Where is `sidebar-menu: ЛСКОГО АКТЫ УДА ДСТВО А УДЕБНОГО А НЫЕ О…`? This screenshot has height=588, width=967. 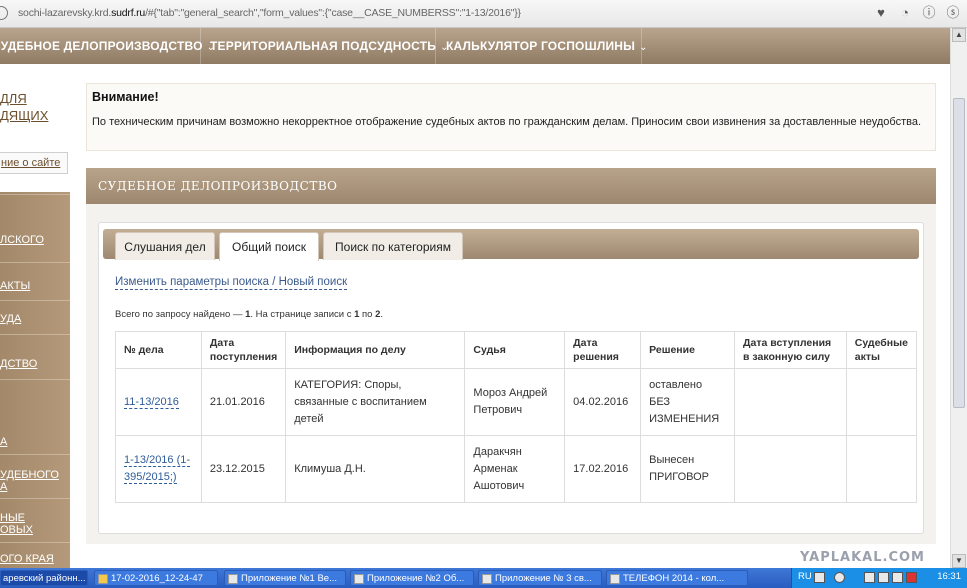
sidebar-menu: ЛСКОГО АКТЫ УДА ДСТВО А УДЕБНОГО А НЫЕ О… is located at coordinates (35, 380).